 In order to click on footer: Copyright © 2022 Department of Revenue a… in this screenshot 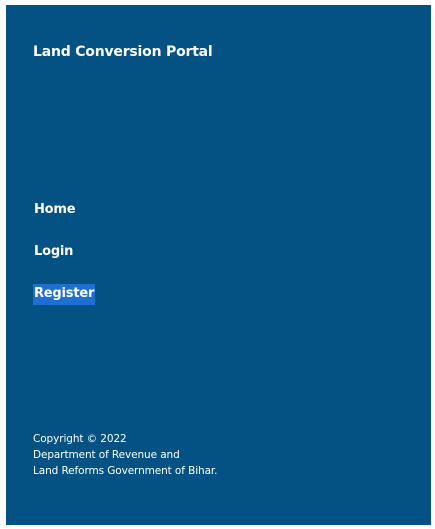, I will do `click(125, 455)`.